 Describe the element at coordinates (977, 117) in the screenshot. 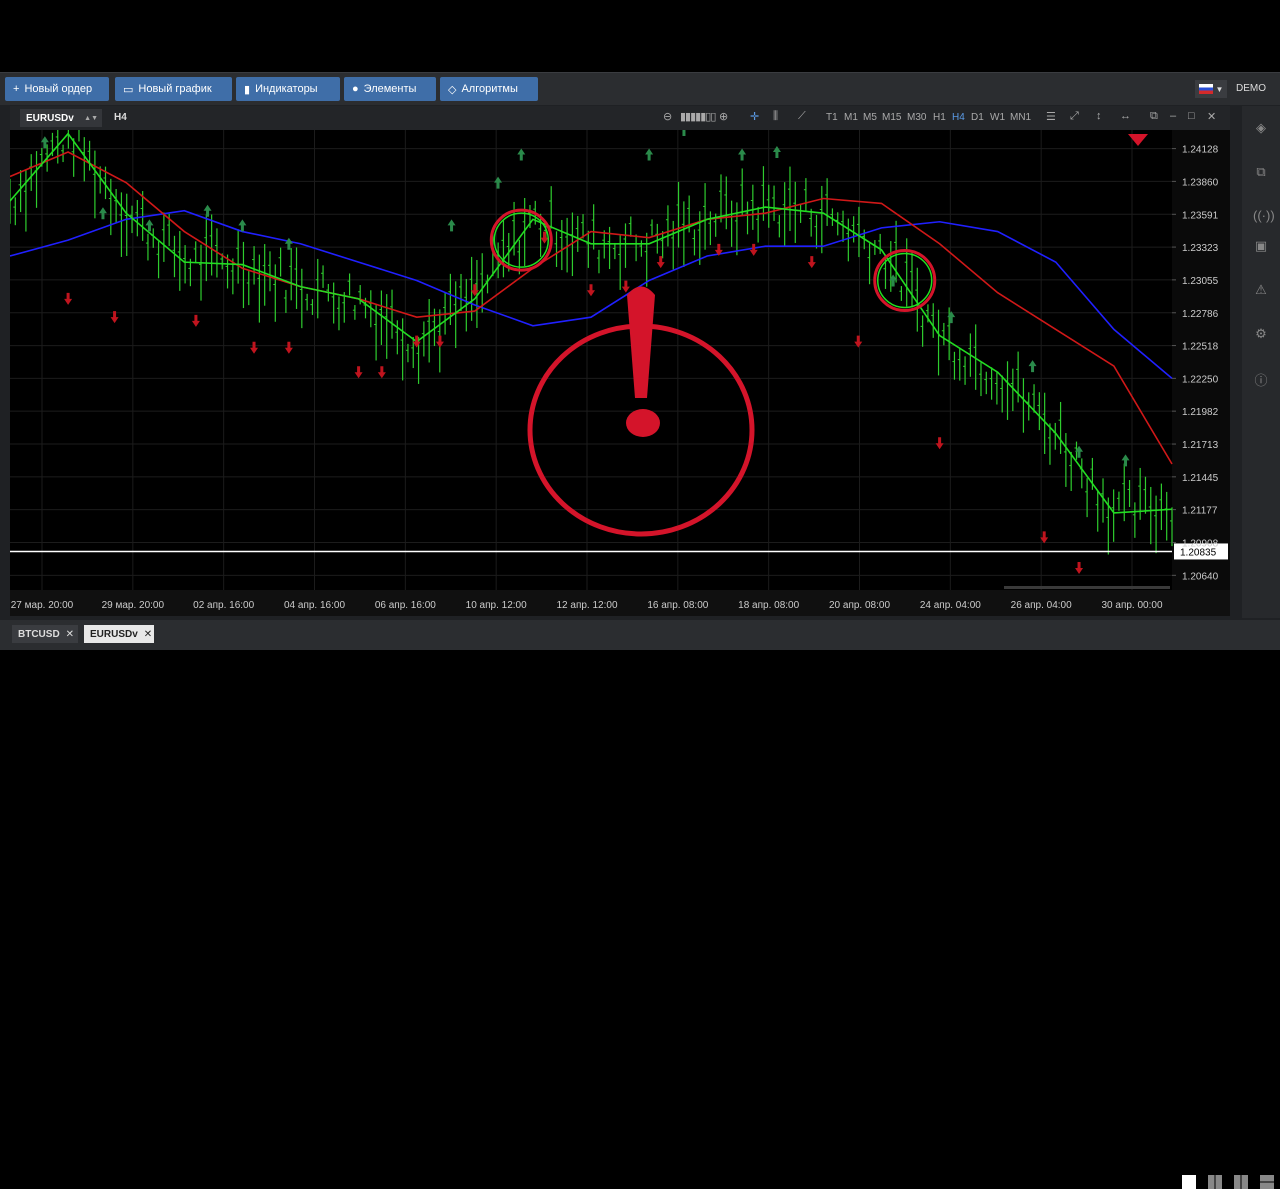

I see `timeframe-d1: D1` at that location.